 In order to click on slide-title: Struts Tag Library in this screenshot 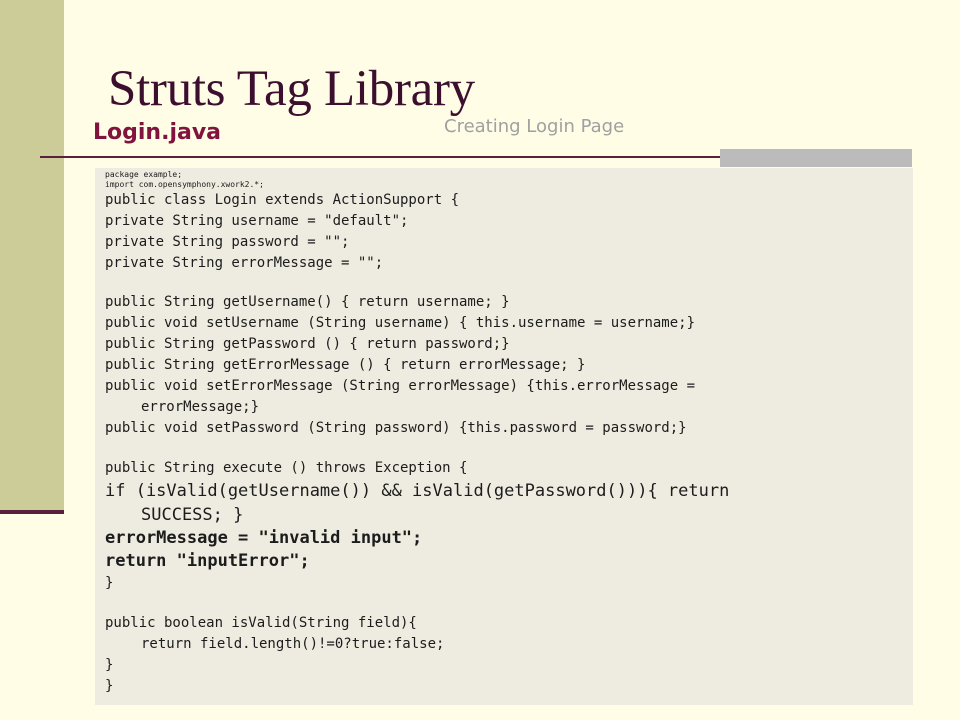, I will do `click(291, 89)`.